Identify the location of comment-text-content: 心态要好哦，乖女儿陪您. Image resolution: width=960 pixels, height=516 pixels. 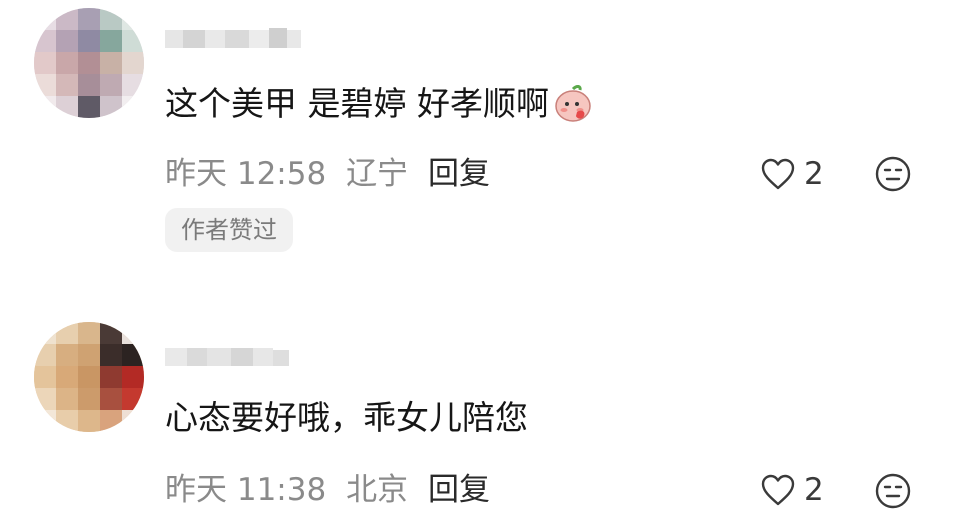
(346, 417).